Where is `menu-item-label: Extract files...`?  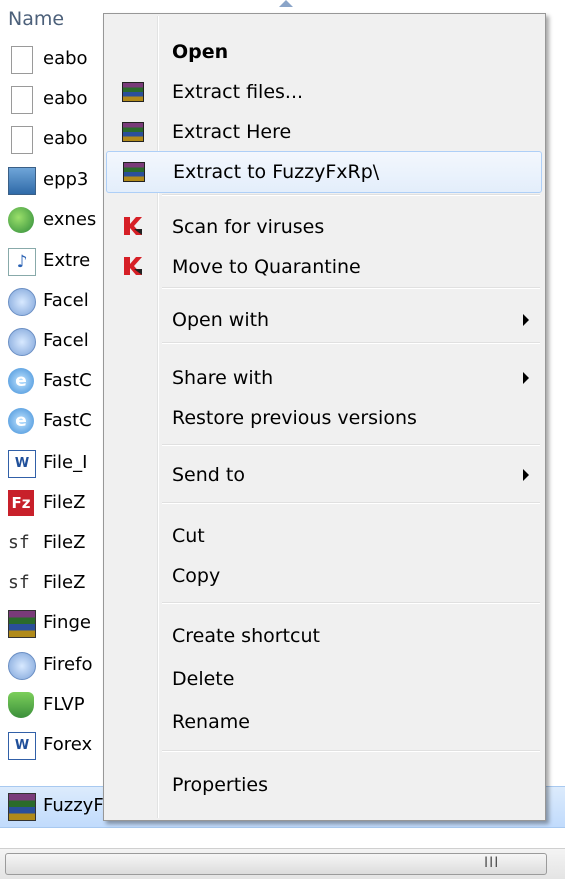
menu-item-label: Extract files... is located at coordinates (238, 92).